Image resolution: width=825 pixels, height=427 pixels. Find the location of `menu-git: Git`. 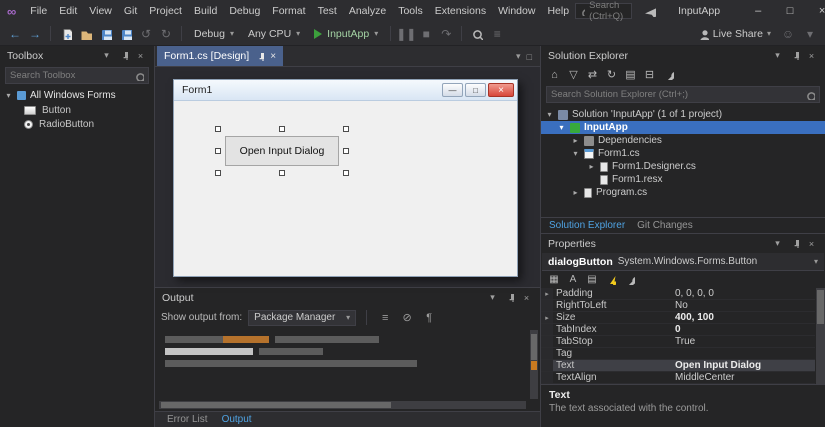

menu-git: Git is located at coordinates (130, 11).